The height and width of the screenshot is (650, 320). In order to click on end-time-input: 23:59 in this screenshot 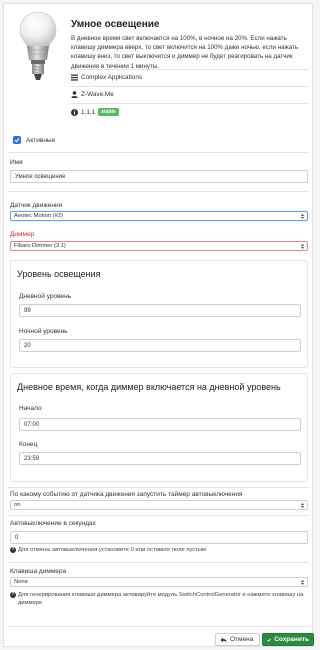, I will do `click(160, 458)`.